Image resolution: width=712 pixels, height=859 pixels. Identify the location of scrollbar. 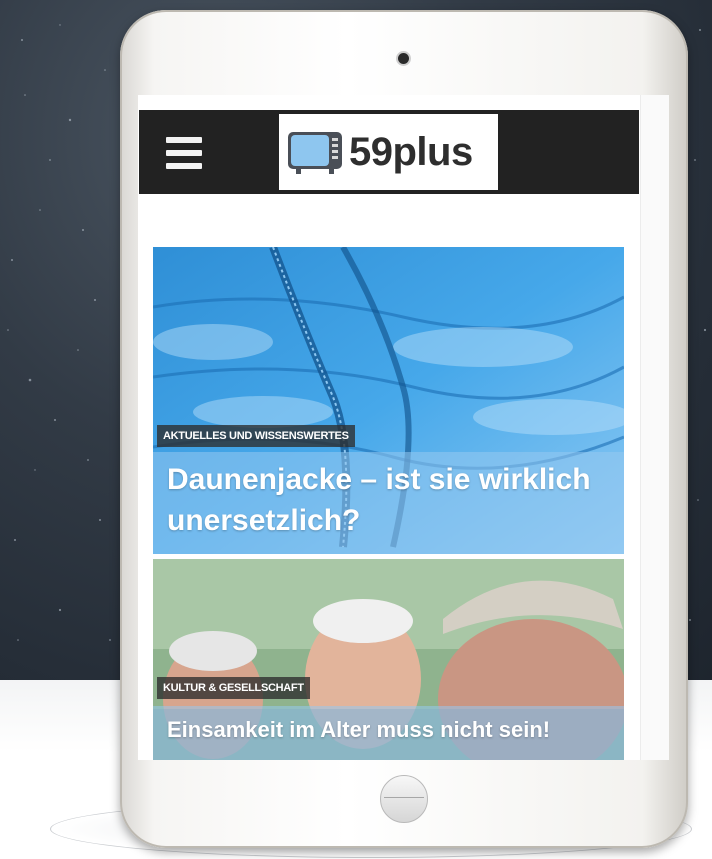
(654, 427).